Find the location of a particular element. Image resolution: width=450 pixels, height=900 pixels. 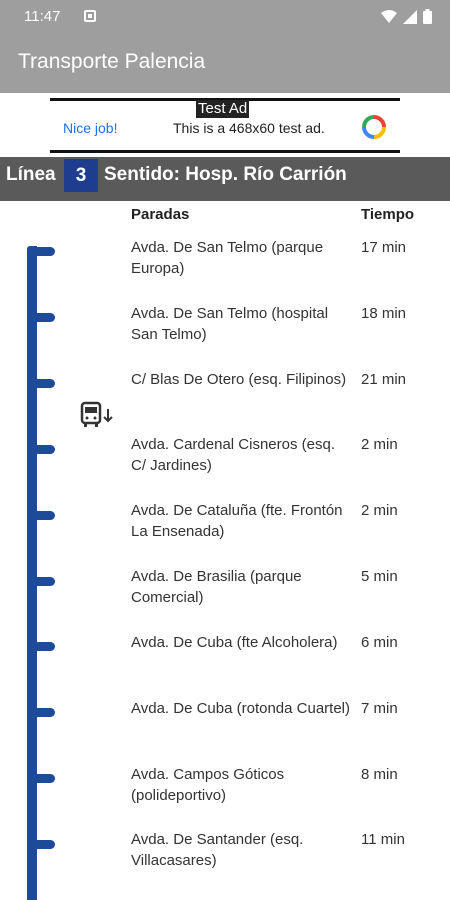

system-icons is located at coordinates (406, 16).